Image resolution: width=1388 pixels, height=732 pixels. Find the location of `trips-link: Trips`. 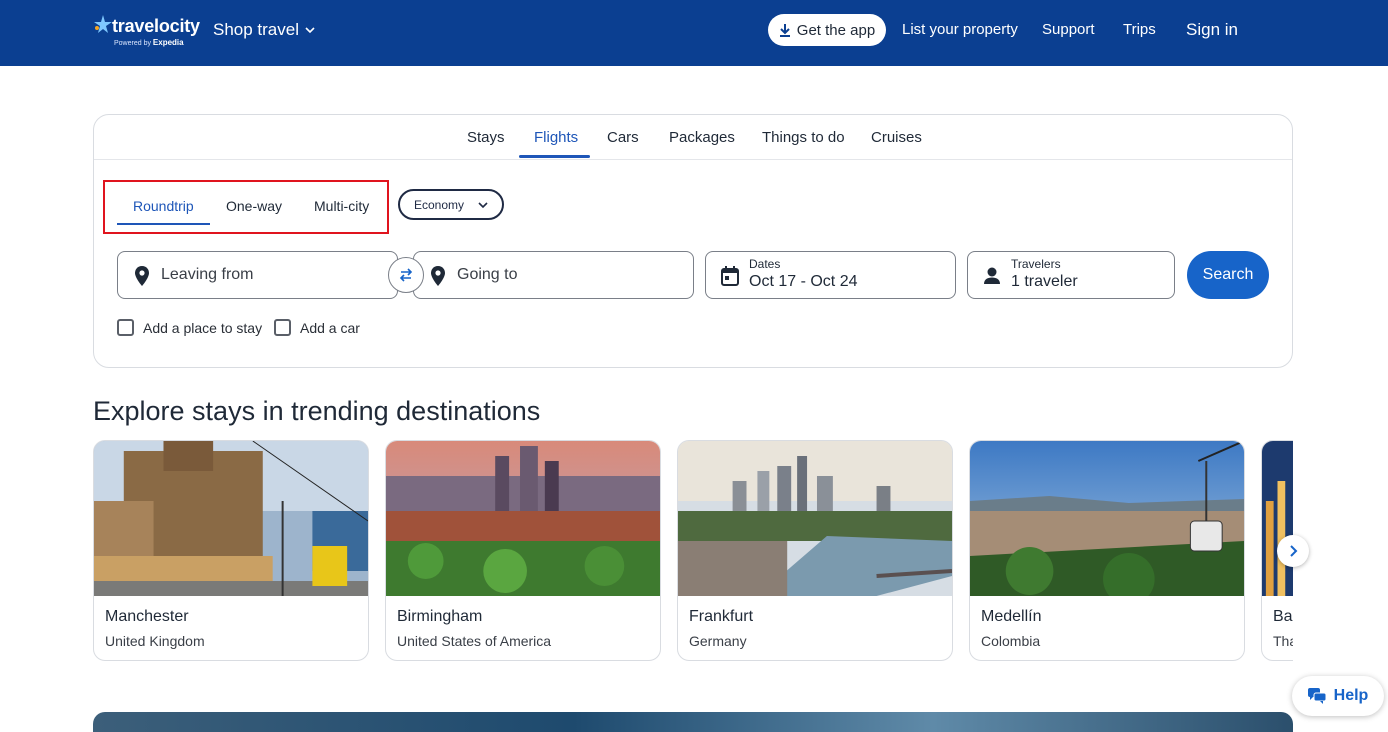

trips-link: Trips is located at coordinates (1139, 29).